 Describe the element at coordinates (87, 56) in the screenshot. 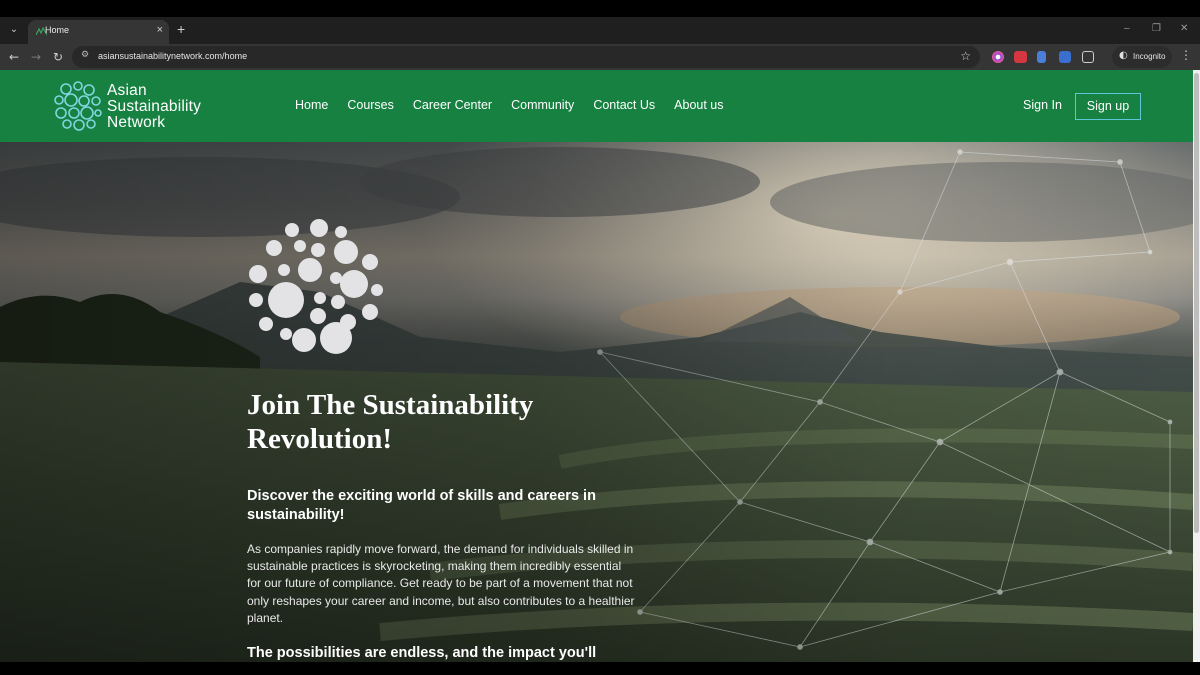

I see `site-info-icon: ⚙` at that location.